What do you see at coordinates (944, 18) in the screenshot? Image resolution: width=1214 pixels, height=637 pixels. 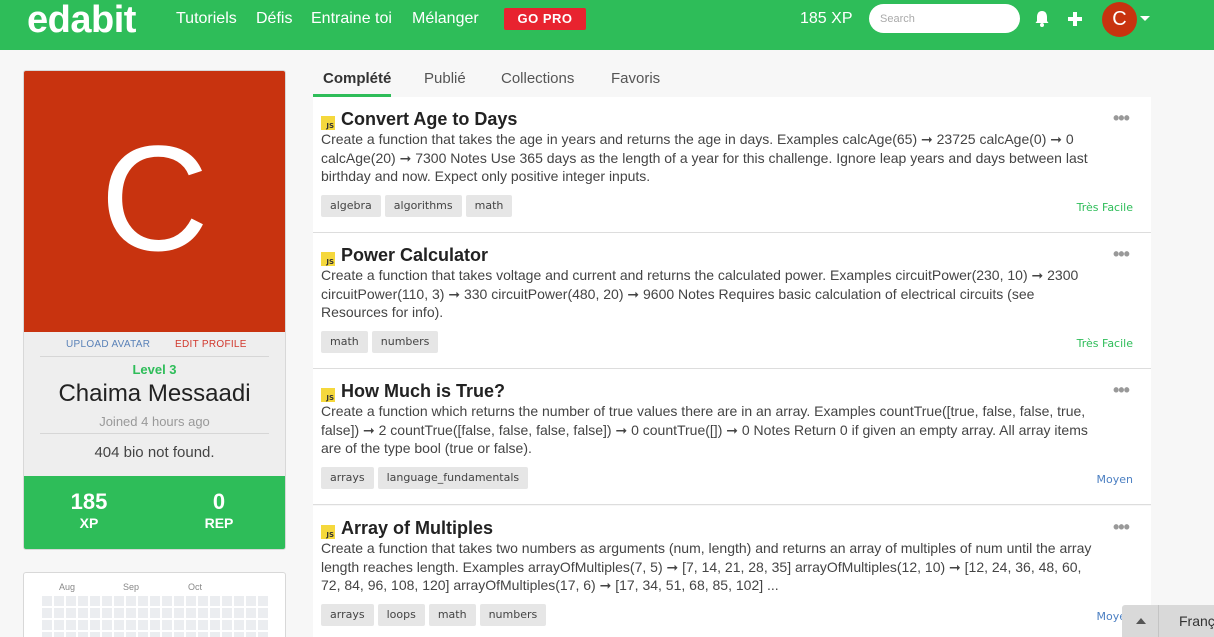 I see `search-input` at bounding box center [944, 18].